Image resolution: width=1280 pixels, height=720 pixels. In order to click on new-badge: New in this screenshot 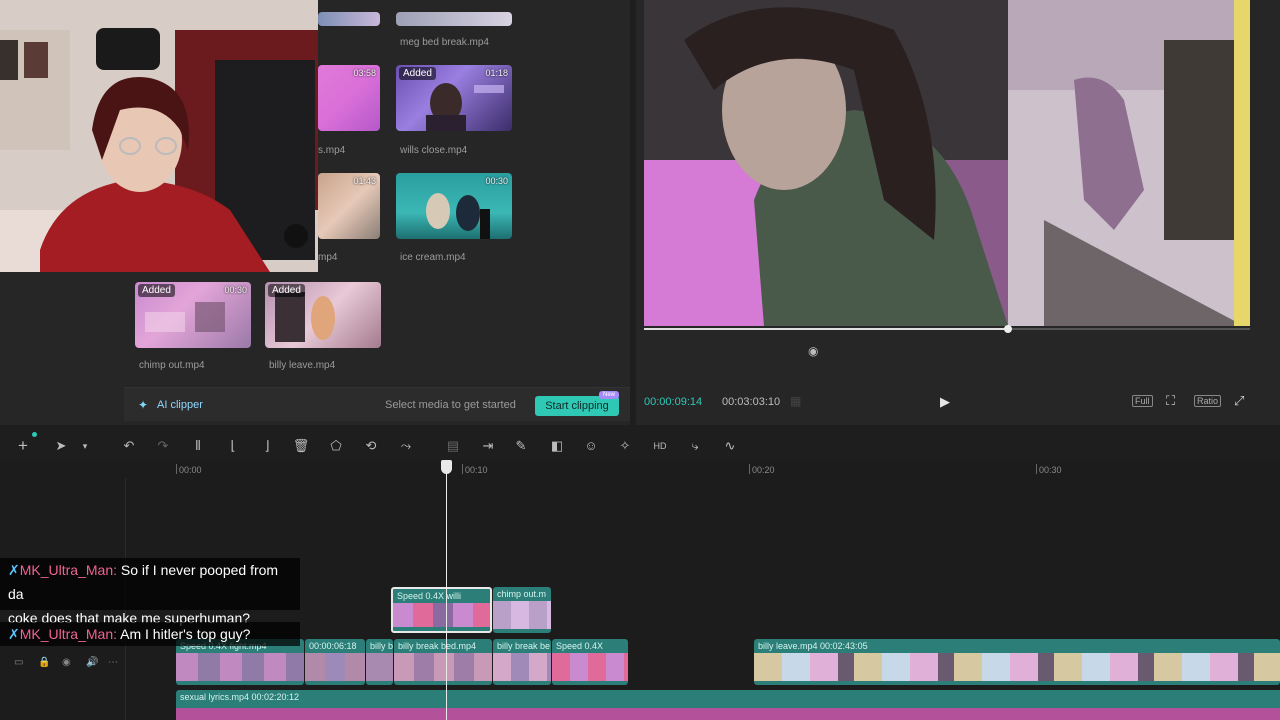, I will do `click(609, 395)`.